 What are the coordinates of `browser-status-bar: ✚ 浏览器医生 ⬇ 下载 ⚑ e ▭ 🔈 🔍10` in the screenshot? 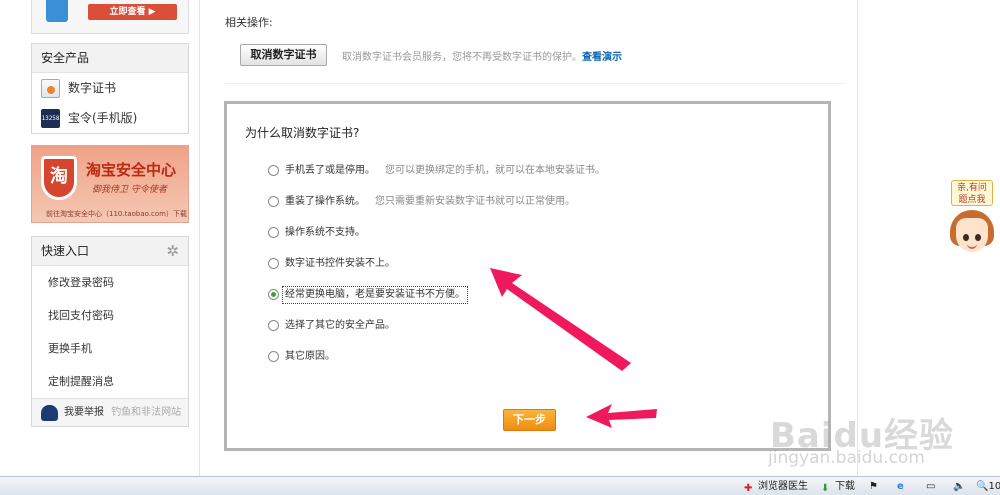 It's located at (500, 485).